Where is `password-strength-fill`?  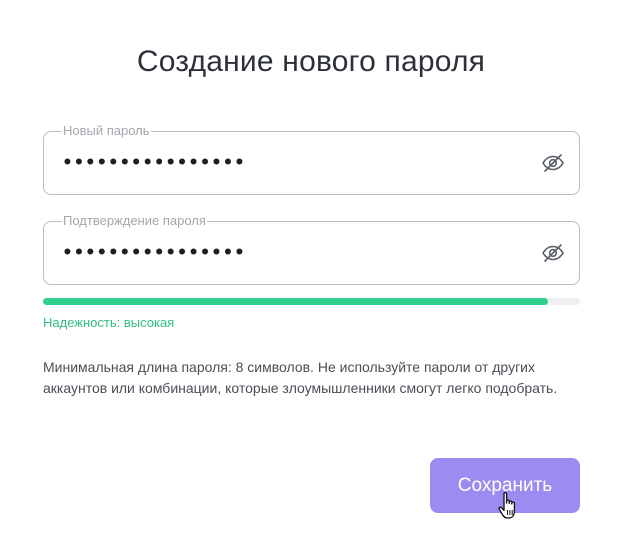 password-strength-fill is located at coordinates (295, 301).